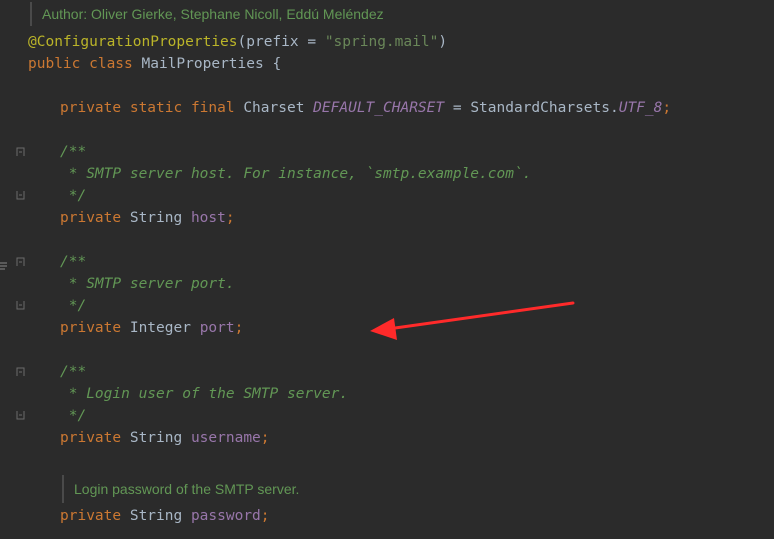 This screenshot has height=539, width=774. I want to click on annotation-arrow-icon, so click(472, 320).